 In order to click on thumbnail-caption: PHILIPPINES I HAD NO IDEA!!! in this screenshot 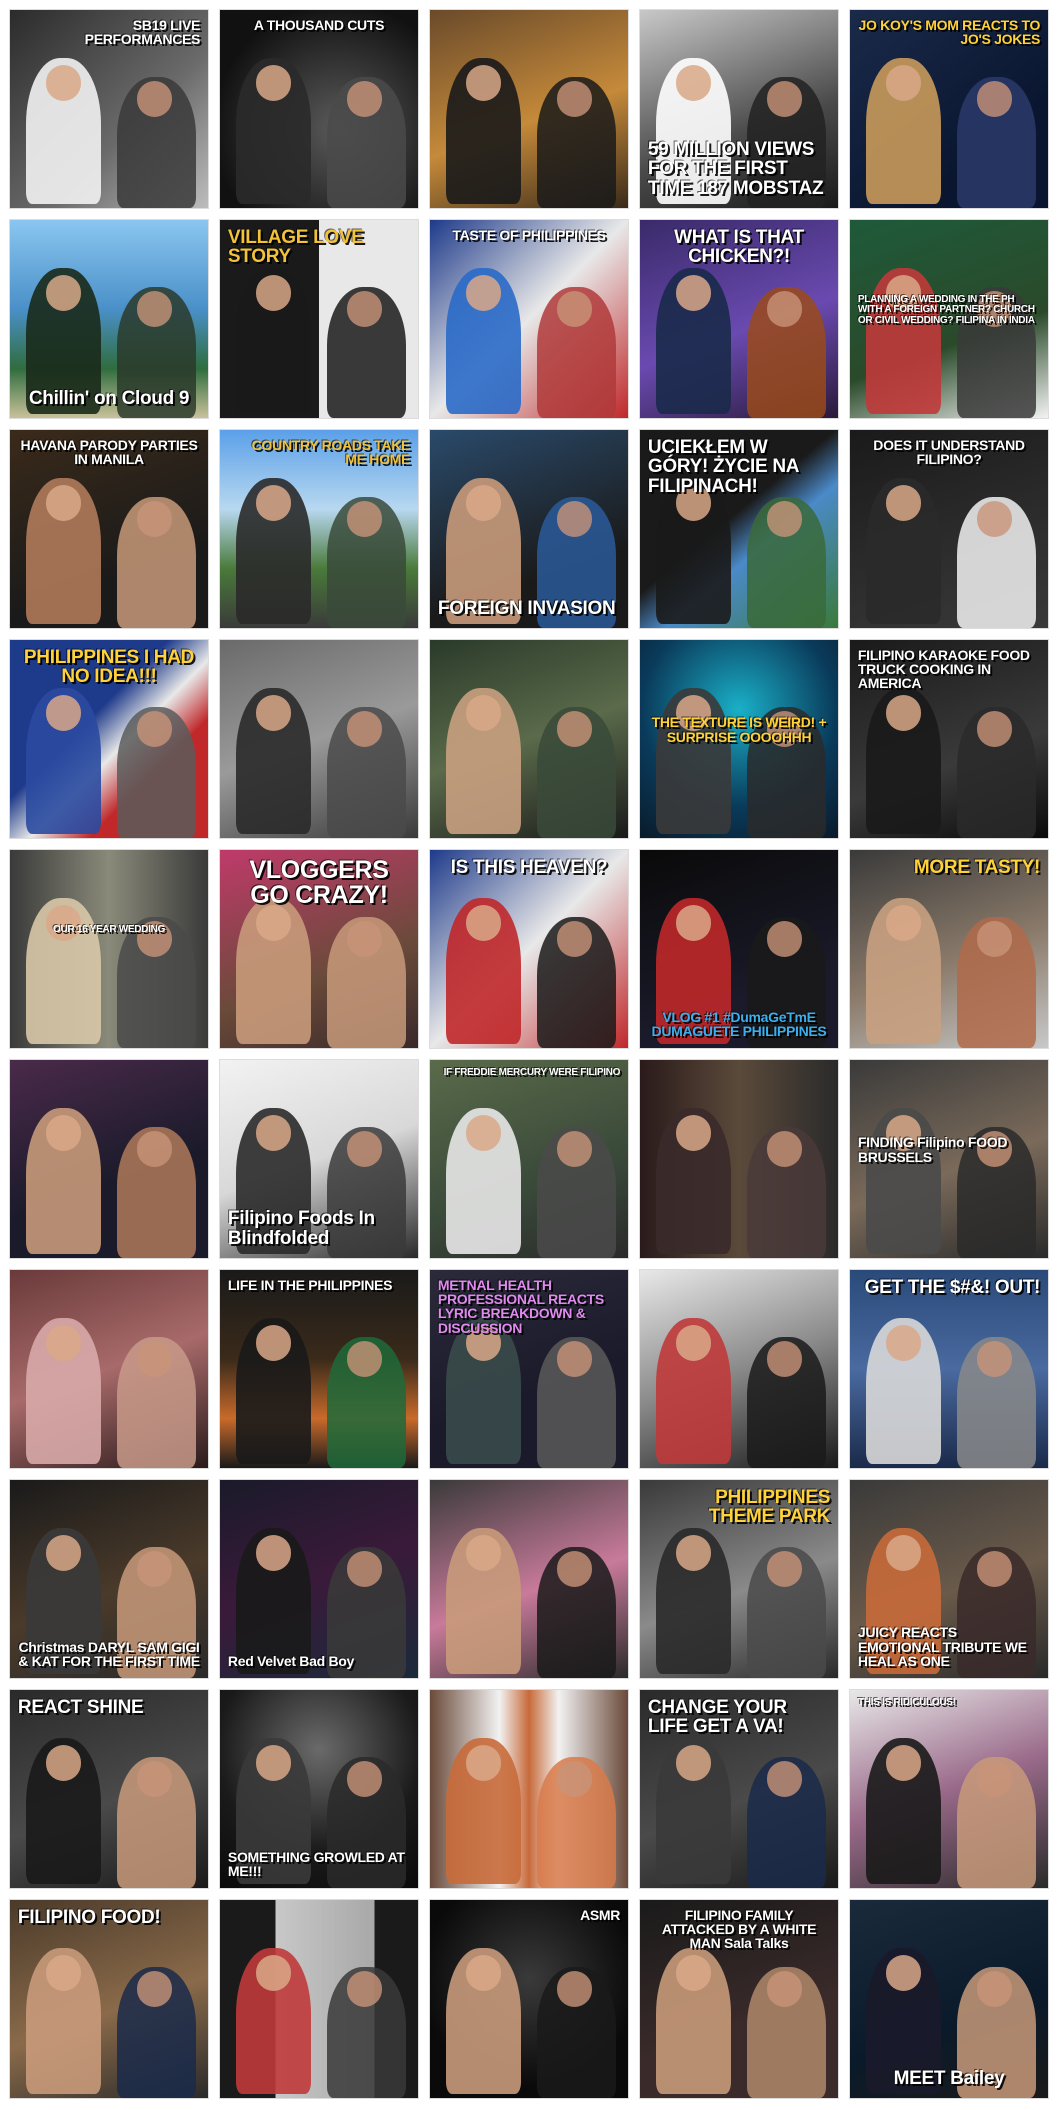, I will do `click(109, 667)`.